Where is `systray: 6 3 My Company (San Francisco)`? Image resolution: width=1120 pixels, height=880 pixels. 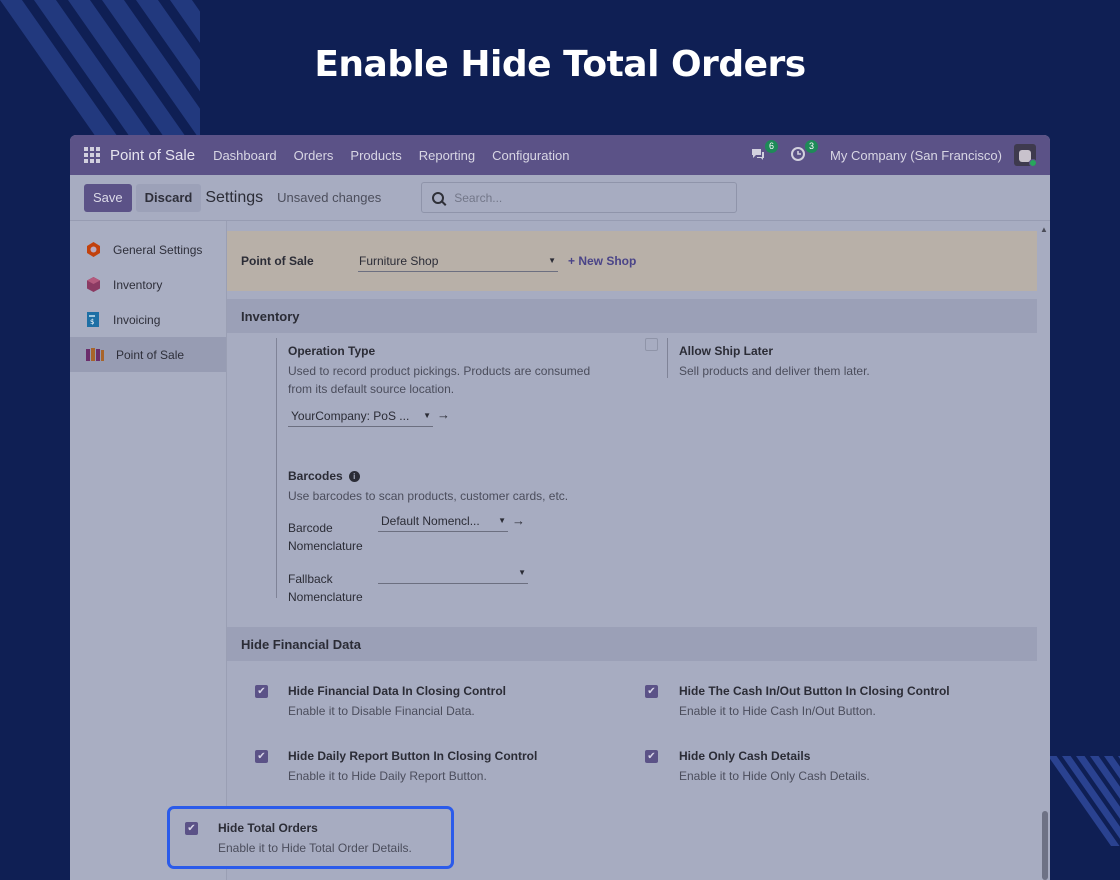 systray: 6 3 My Company (San Francisco) is located at coordinates (893, 153).